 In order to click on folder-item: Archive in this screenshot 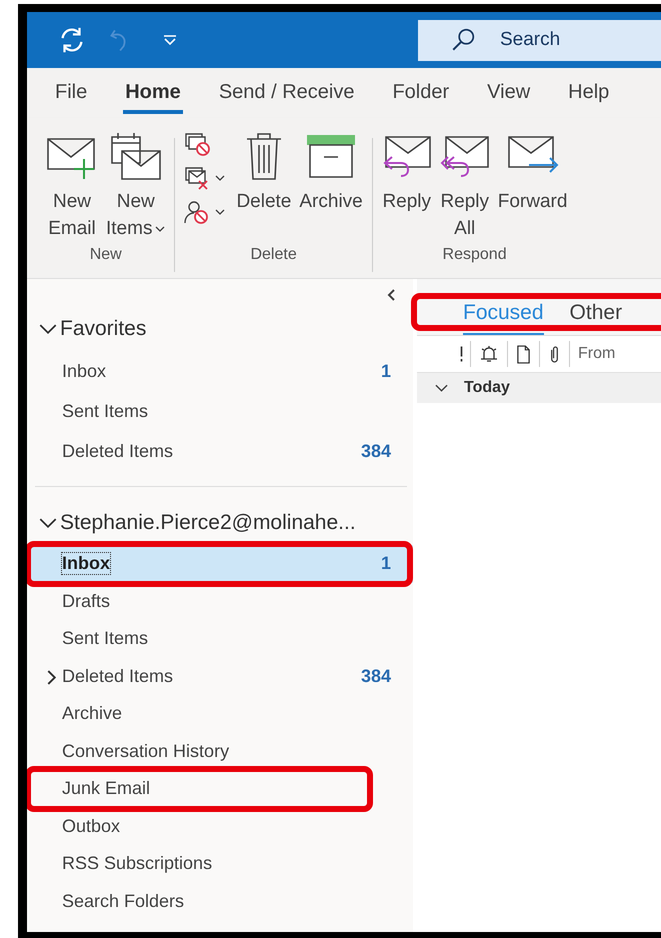, I will do `click(220, 713)`.